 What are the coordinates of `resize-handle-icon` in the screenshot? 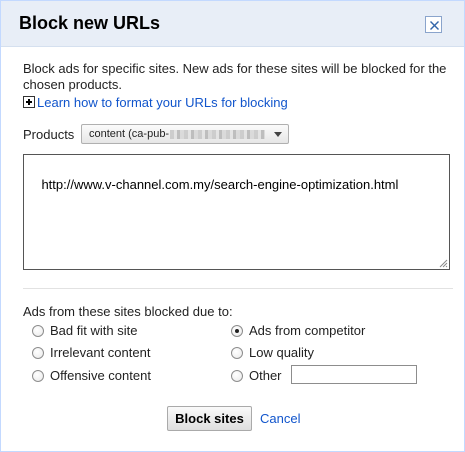 It's located at (443, 263).